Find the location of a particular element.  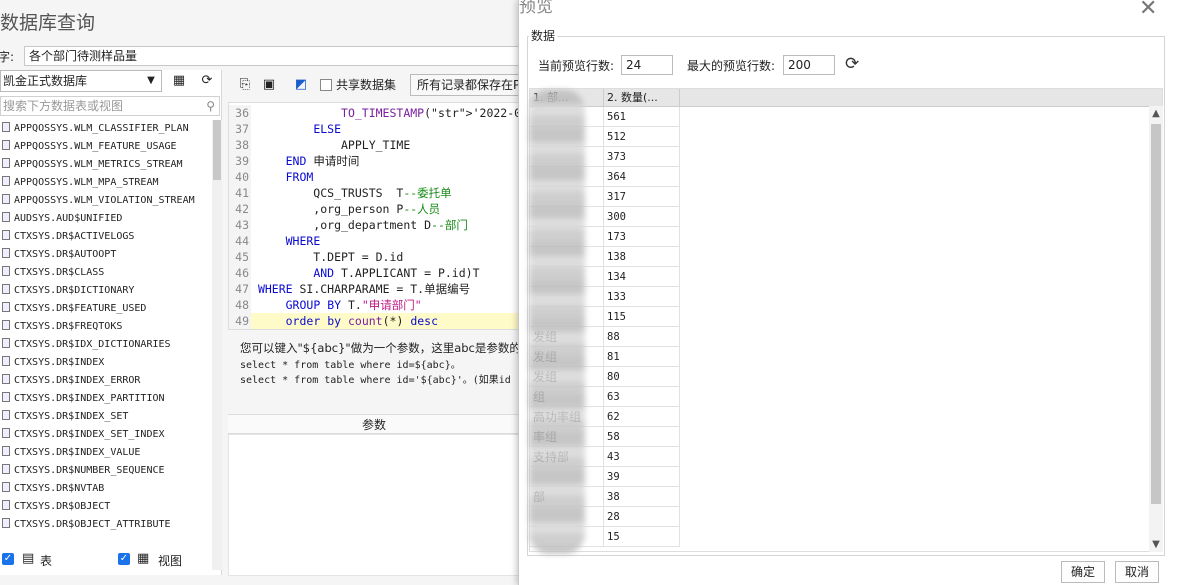

tree-item: CTXSYS.DR$INDEX_ERROR is located at coordinates (106, 381).